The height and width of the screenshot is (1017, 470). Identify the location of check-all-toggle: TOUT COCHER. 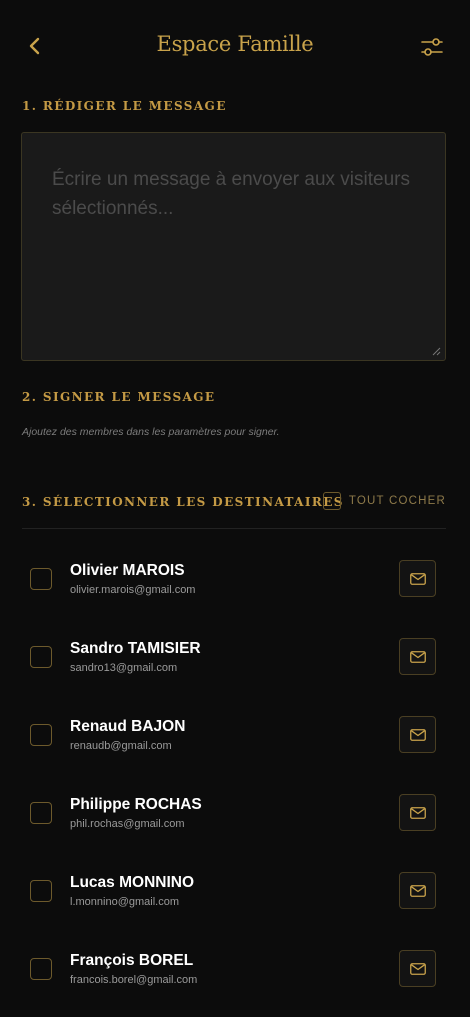
(384, 501).